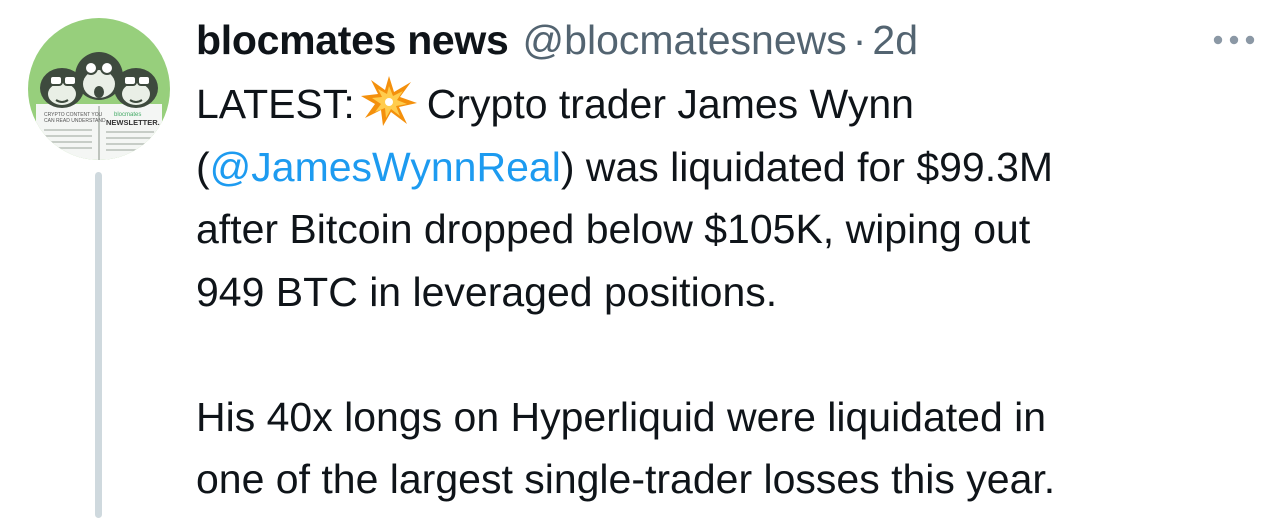 The height and width of the screenshot is (518, 1284). Describe the element at coordinates (487, 291) in the screenshot. I see `body-line: 949 BTC in leveraged positions.` at that location.